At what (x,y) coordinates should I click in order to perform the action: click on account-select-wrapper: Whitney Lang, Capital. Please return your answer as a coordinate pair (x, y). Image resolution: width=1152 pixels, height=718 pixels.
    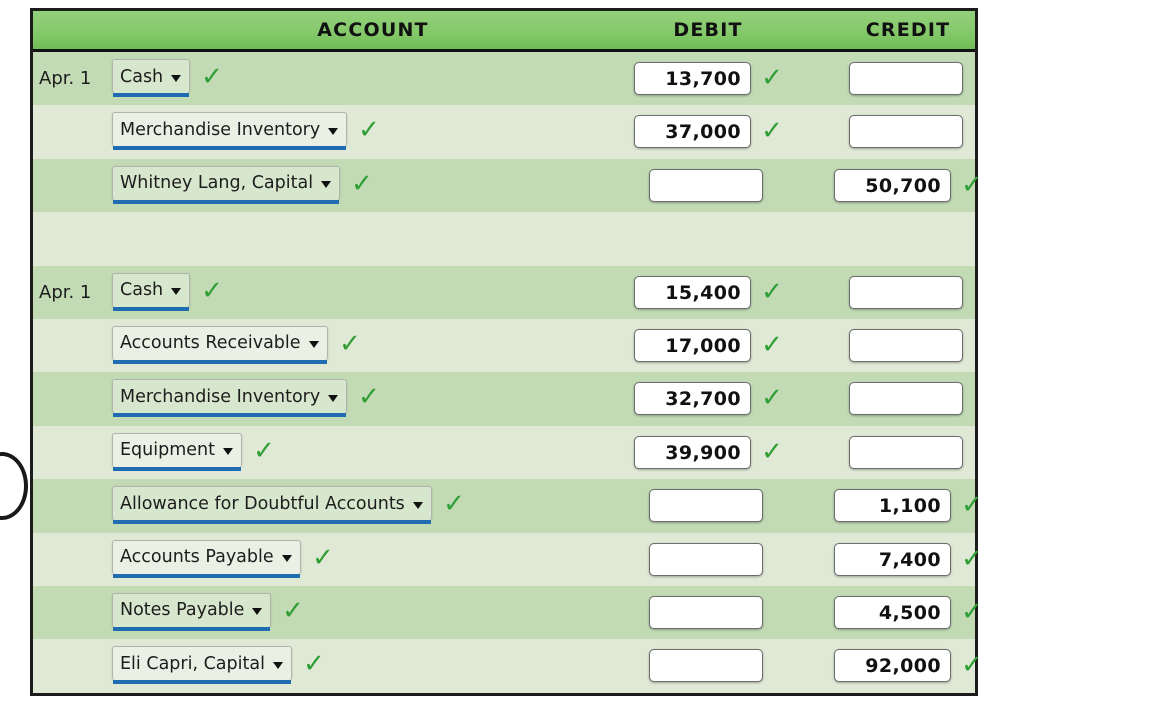
    Looking at the image, I should click on (226, 184).